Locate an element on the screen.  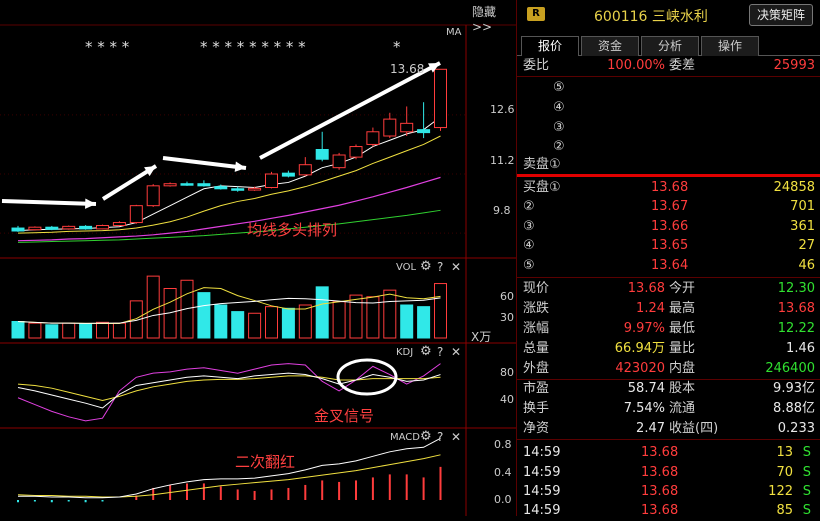
buy-volume: 701 is located at coordinates (802, 206).